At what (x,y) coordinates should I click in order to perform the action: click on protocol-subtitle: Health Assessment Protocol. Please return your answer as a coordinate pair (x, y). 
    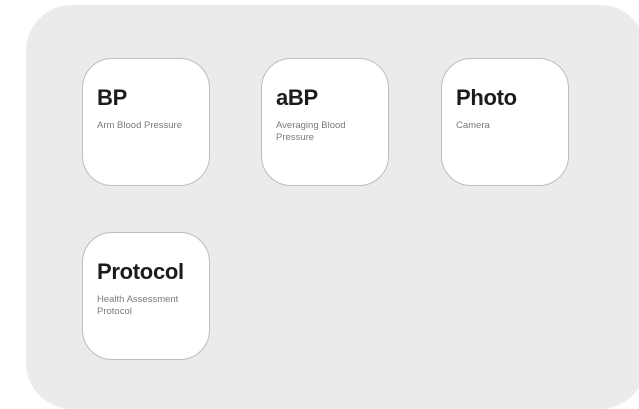
    Looking at the image, I should click on (138, 305).